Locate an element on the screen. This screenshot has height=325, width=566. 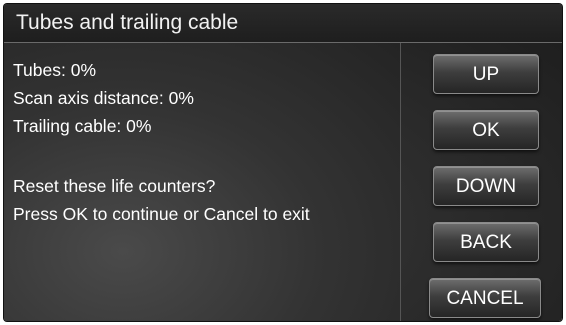
back-button-label: BACK is located at coordinates (486, 242).